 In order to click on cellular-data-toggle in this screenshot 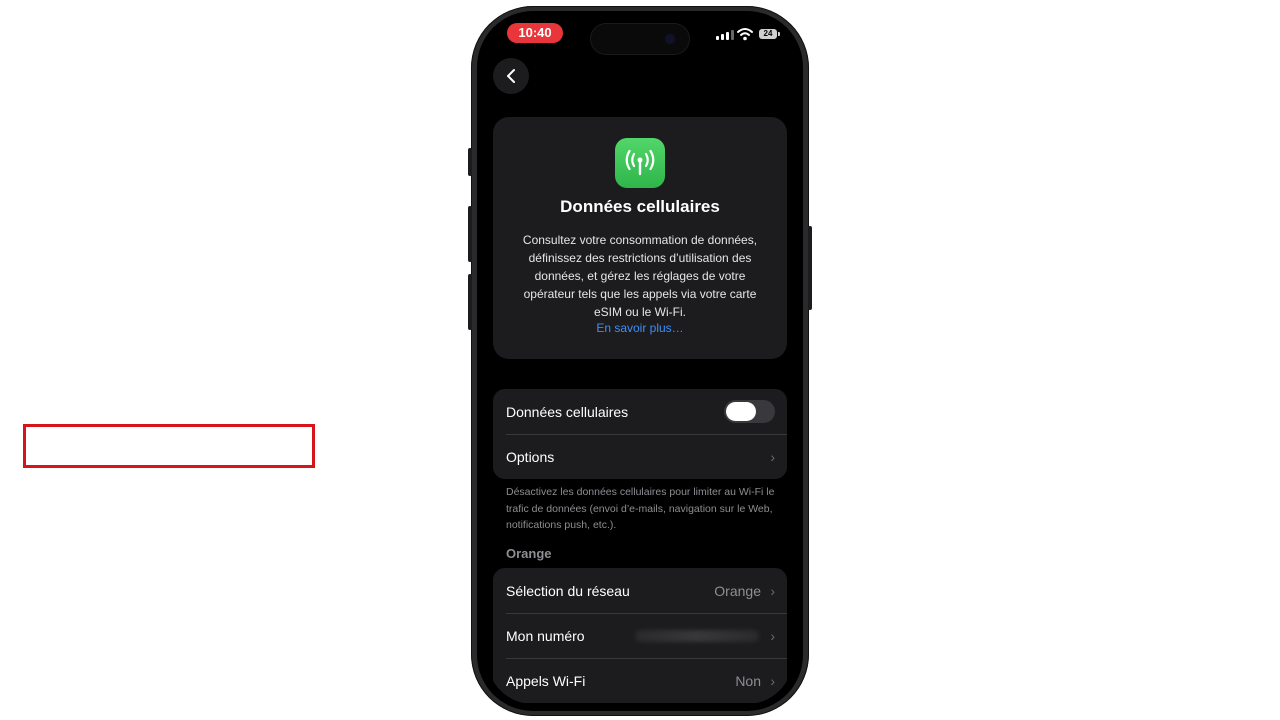, I will do `click(749, 411)`.